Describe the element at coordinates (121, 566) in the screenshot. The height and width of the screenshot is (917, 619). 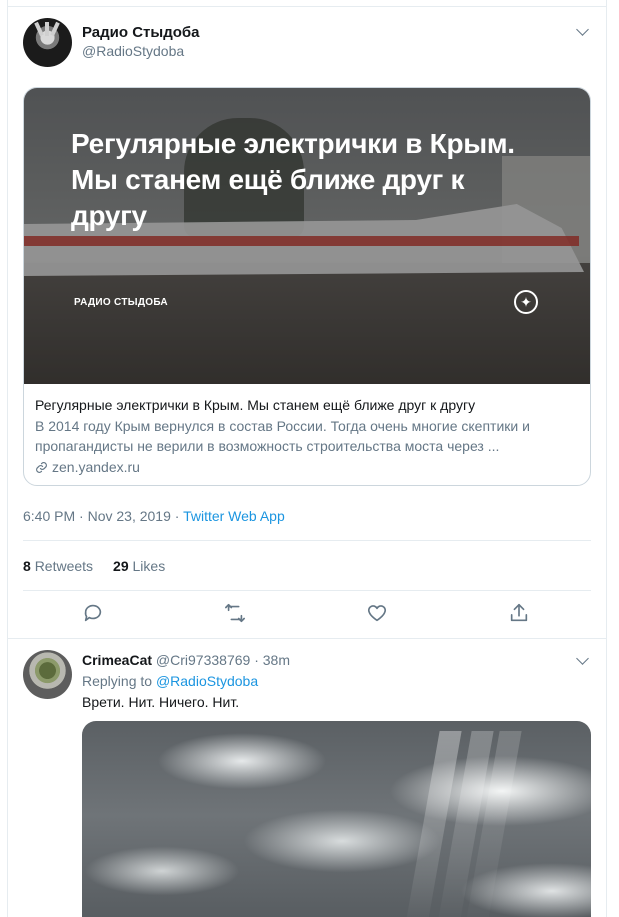
I see `likes-count: 29` at that location.